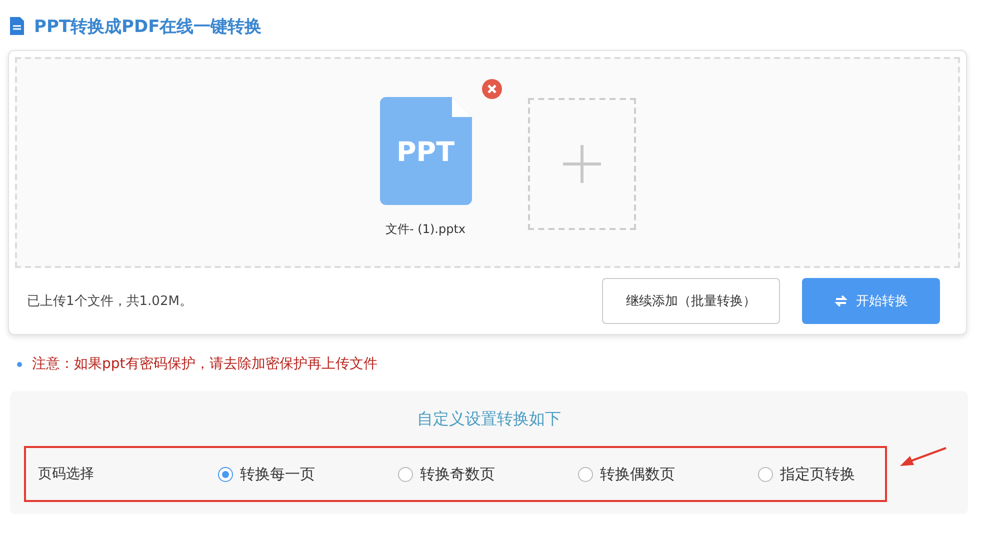 This screenshot has width=985, height=538. I want to click on document-icon, so click(17, 26).